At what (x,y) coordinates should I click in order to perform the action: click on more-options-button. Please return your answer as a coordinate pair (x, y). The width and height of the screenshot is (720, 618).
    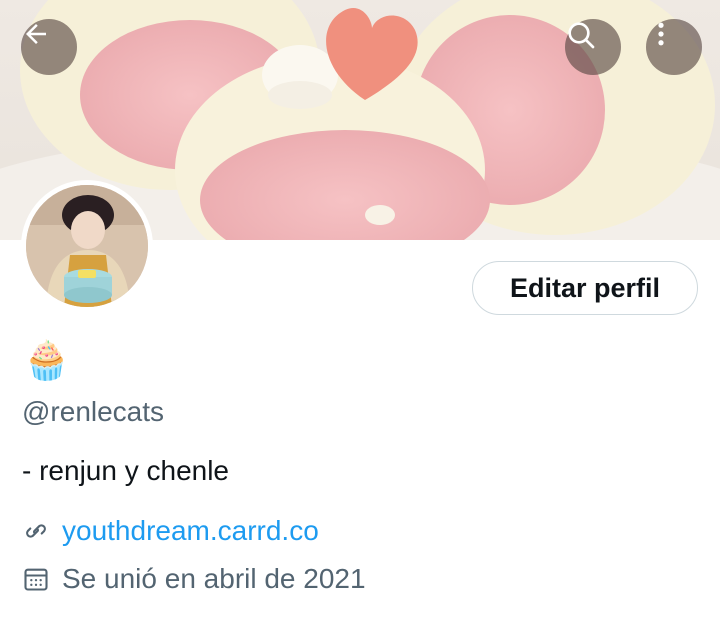
    Looking at the image, I should click on (674, 47).